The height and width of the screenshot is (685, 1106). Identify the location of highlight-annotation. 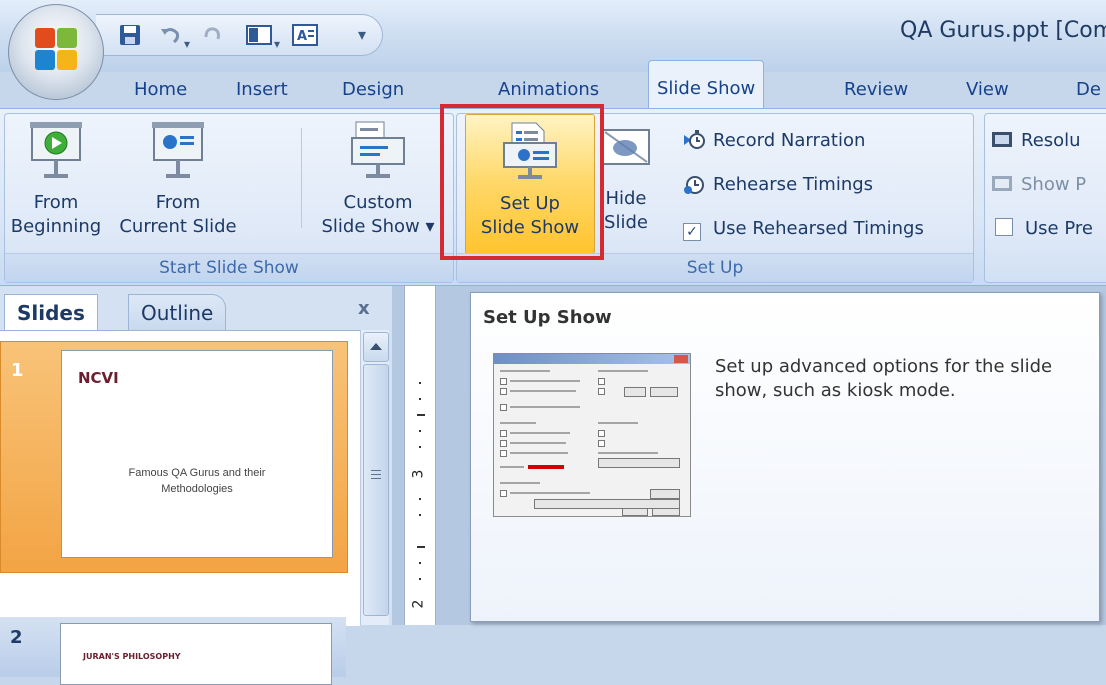
(522, 182).